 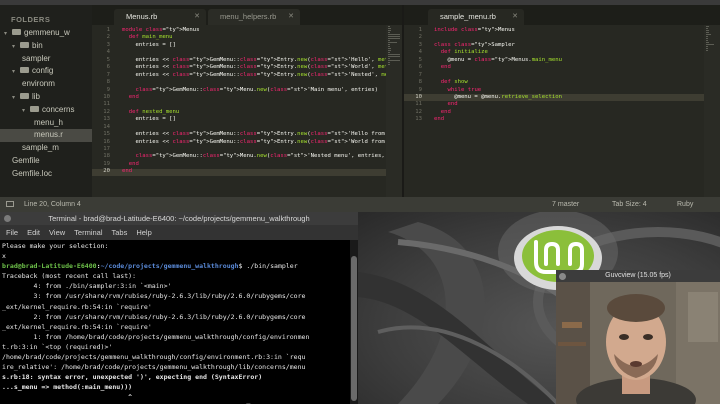 I want to click on left-tab-bar: Menus.rb ✕ menu_helpers.rb ✕, so click(x=247, y=15).